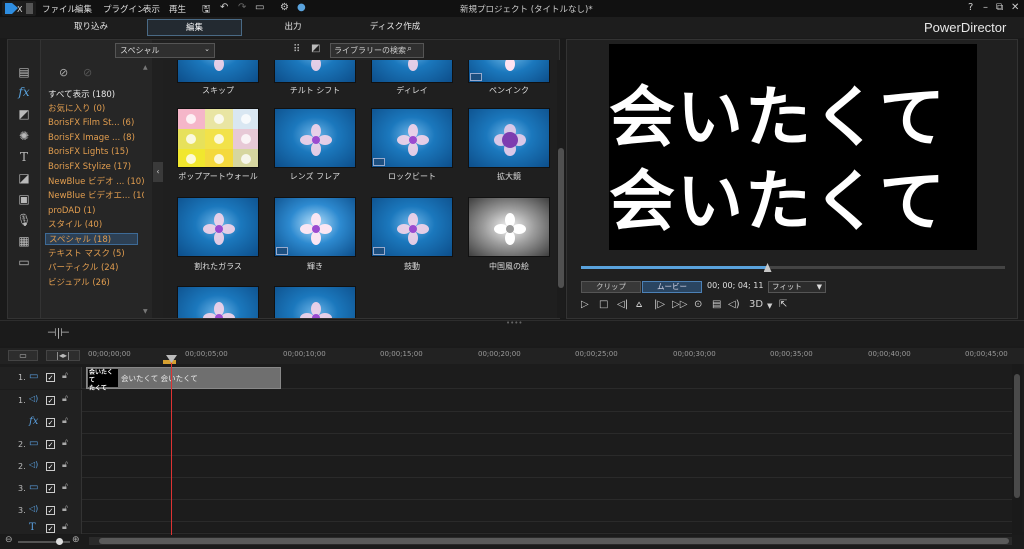 This screenshot has width=1024, height=549. Describe the element at coordinates (985, 7) in the screenshot. I see `minimize-icon: –` at that location.